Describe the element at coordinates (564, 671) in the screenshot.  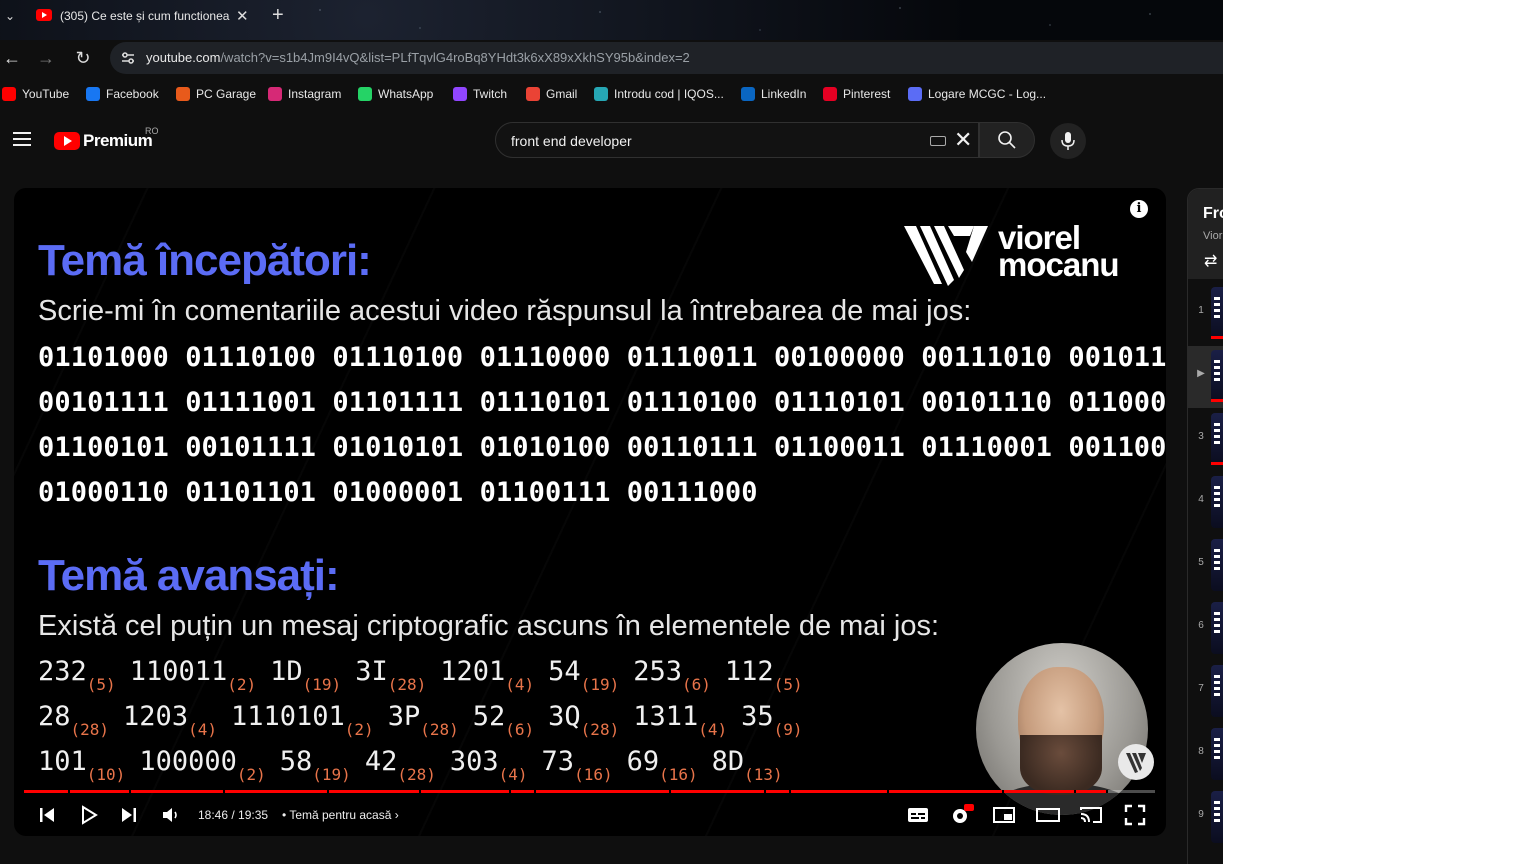
I see `number-value: 54` at that location.